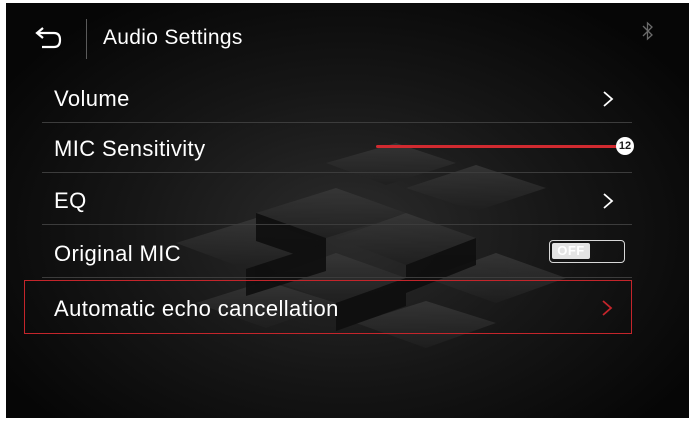  What do you see at coordinates (173, 37) in the screenshot?
I see `page-title: Audio Settings` at bounding box center [173, 37].